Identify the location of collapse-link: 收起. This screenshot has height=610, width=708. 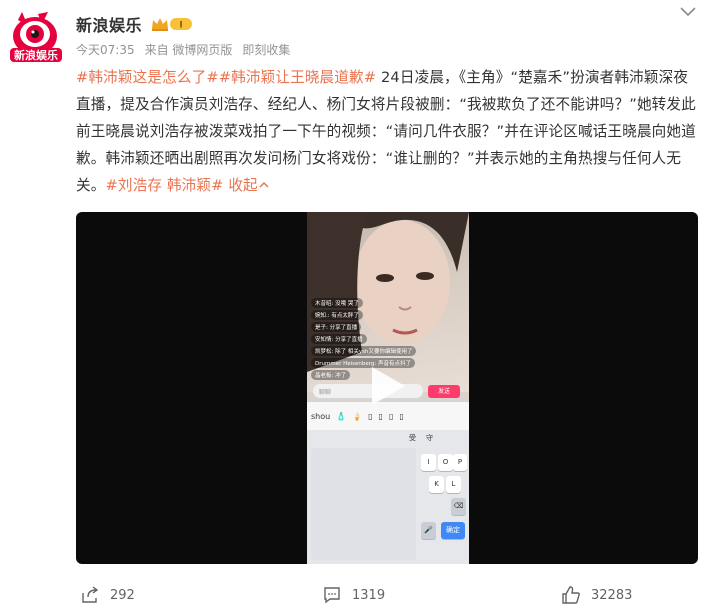
(249, 185).